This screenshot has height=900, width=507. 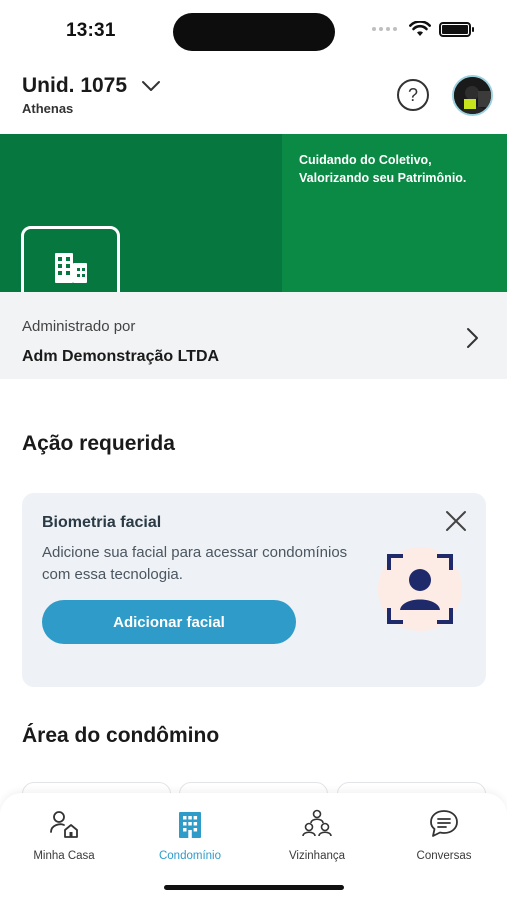 I want to click on chevron-right-icon, so click(x=472, y=338).